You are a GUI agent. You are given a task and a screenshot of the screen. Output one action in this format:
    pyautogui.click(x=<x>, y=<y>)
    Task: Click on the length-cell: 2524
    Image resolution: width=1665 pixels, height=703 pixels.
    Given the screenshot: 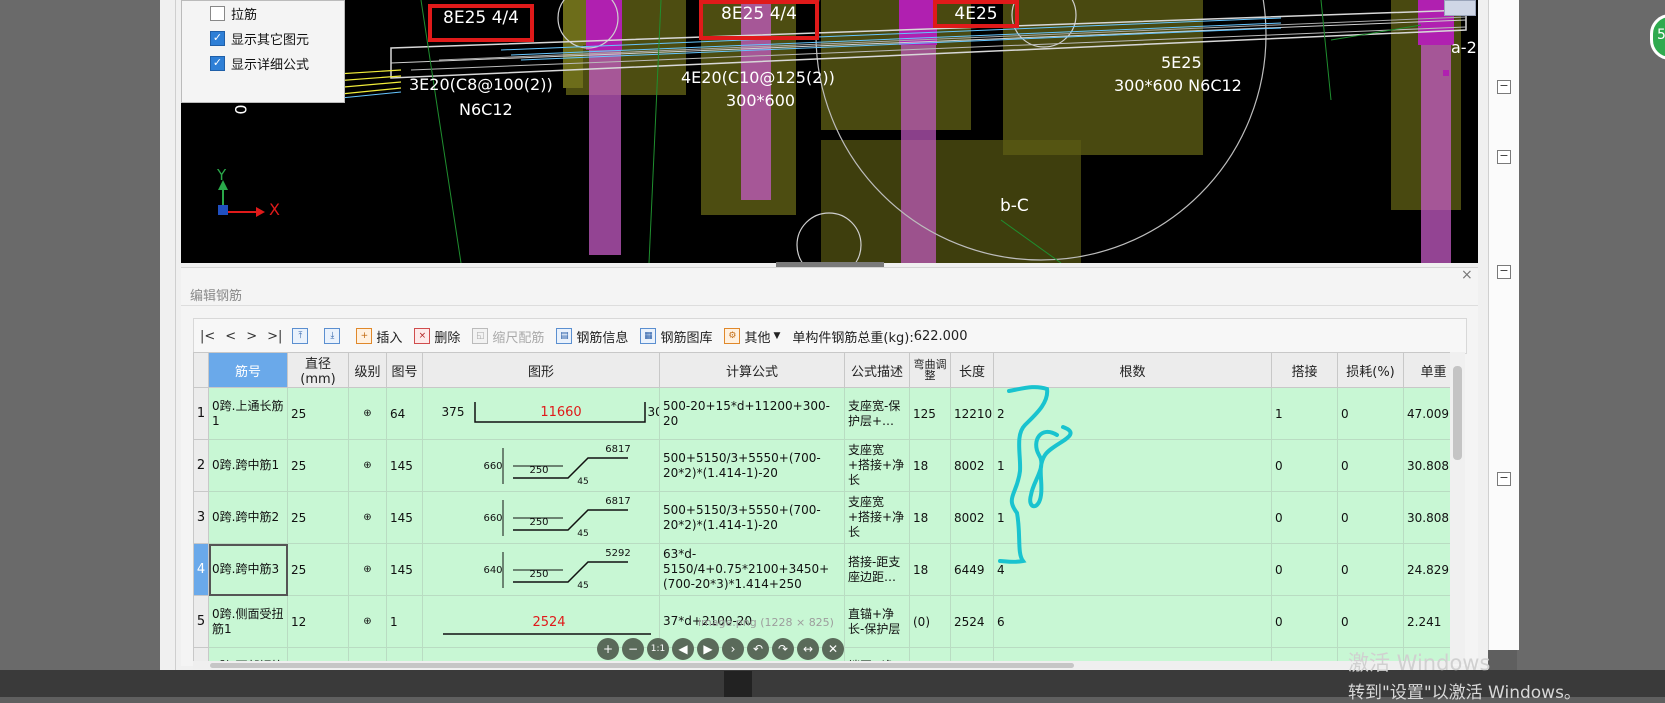 What is the action you would take?
    pyautogui.click(x=972, y=621)
    